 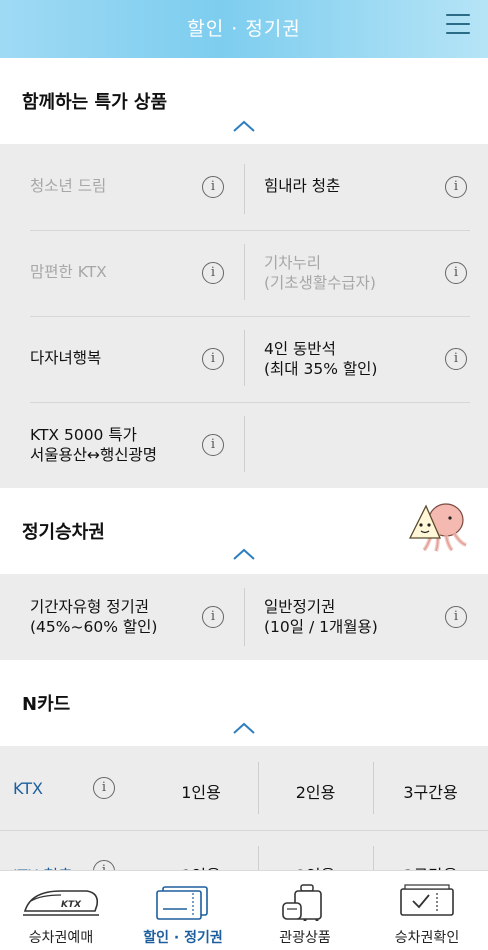 What do you see at coordinates (90, 607) in the screenshot?
I see `product-label-line1: 기간자유형 정기권` at bounding box center [90, 607].